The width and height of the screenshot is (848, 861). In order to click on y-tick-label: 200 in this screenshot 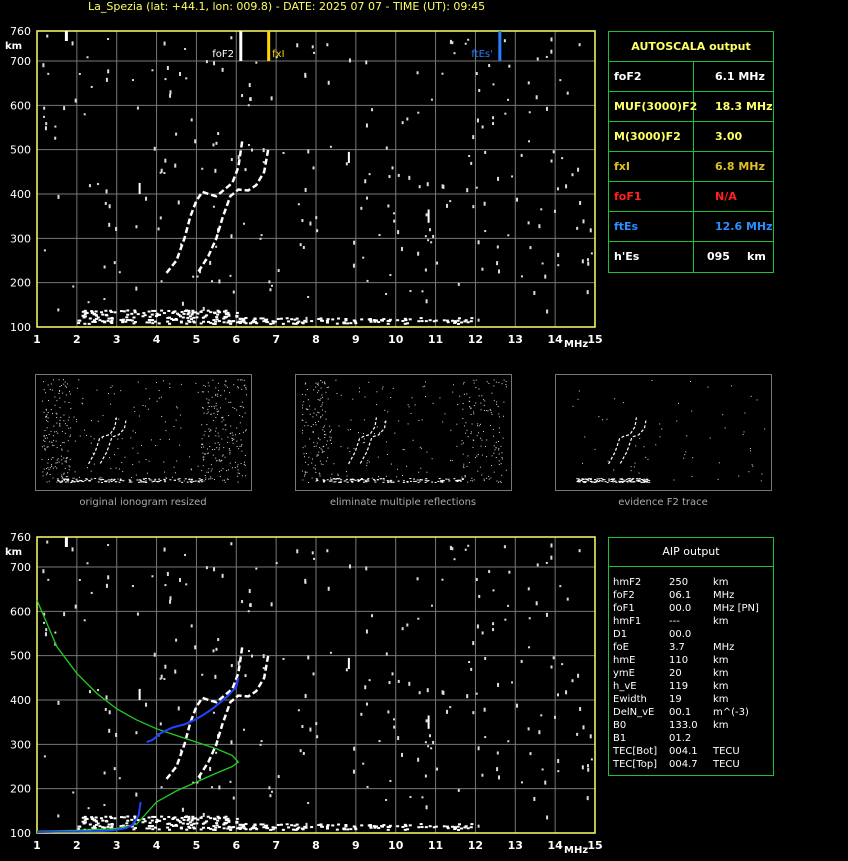, I will do `click(20, 283)`.